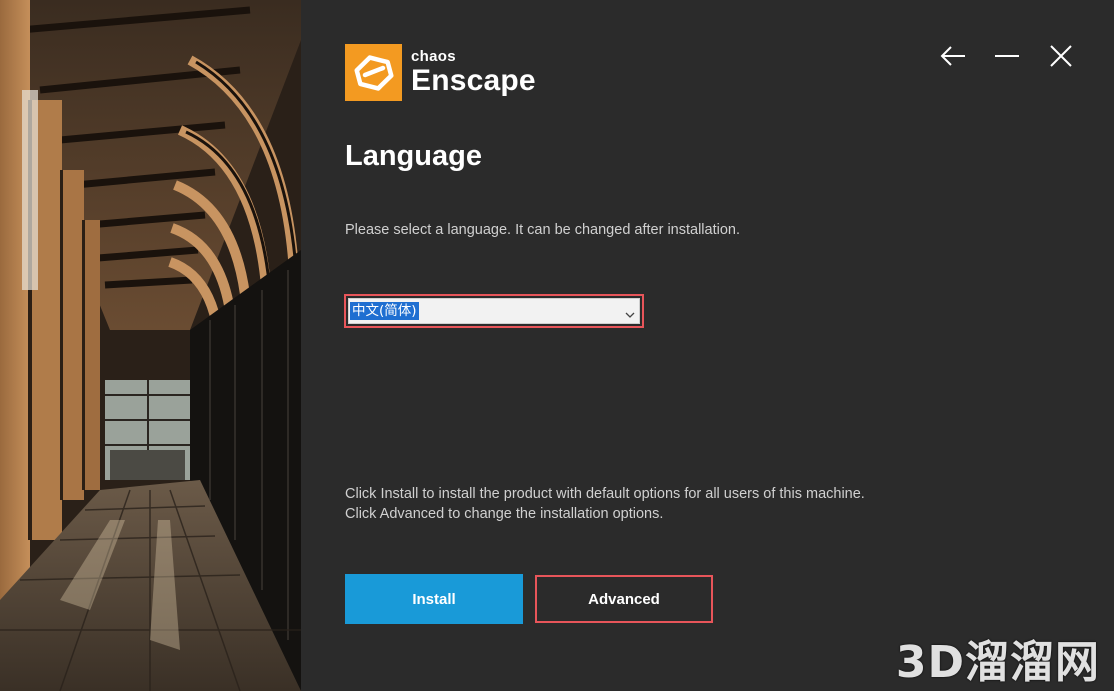 The image size is (1114, 691). I want to click on page-title: Language, so click(413, 156).